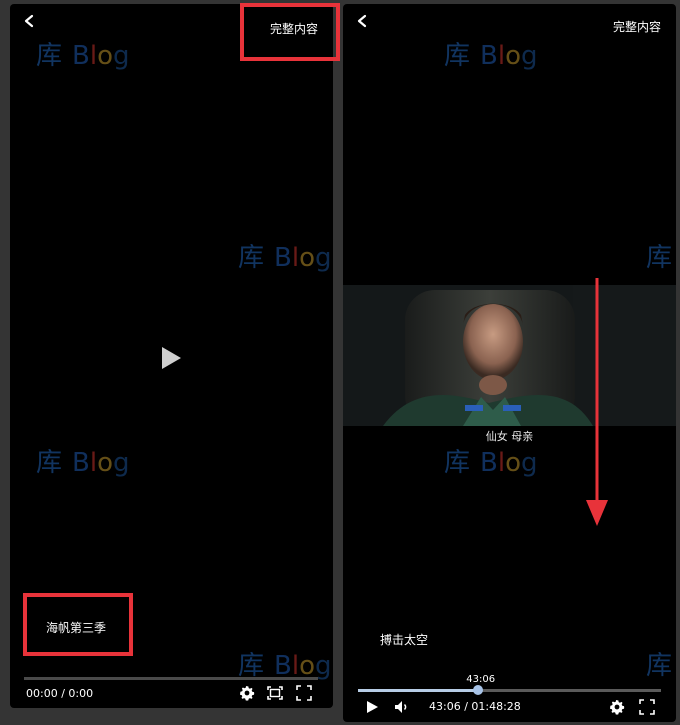 This screenshot has height=725, width=680. I want to click on video-subtitle: 仙女 母亲, so click(509, 436).